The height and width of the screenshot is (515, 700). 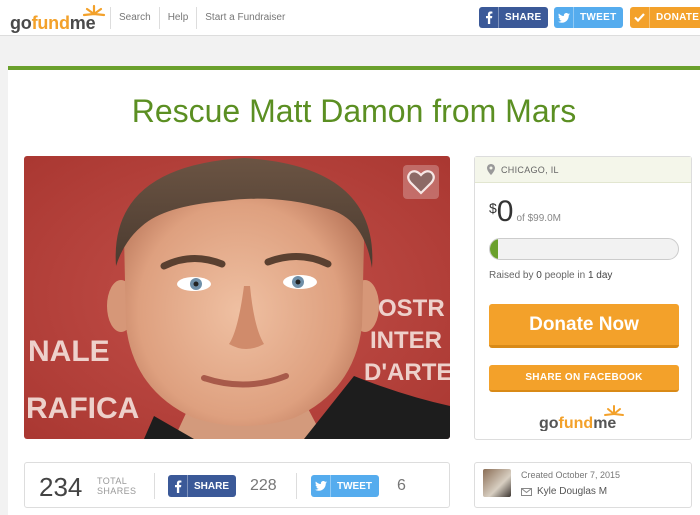 What do you see at coordinates (572, 491) in the screenshot?
I see `creator-name: Kyle Douglas M` at bounding box center [572, 491].